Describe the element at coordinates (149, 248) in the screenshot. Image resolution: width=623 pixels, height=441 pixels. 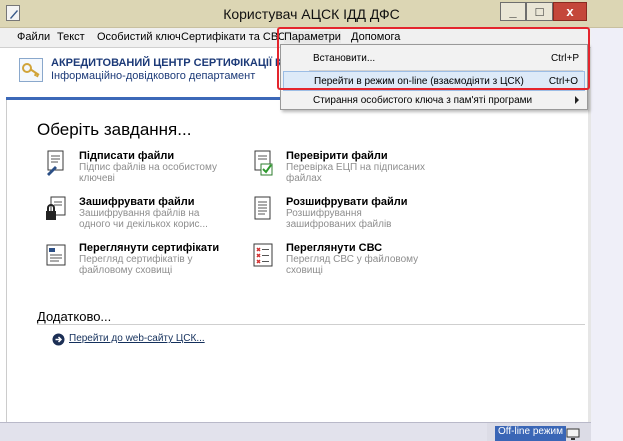
I see `task-title: Переглянути сертифікати` at that location.